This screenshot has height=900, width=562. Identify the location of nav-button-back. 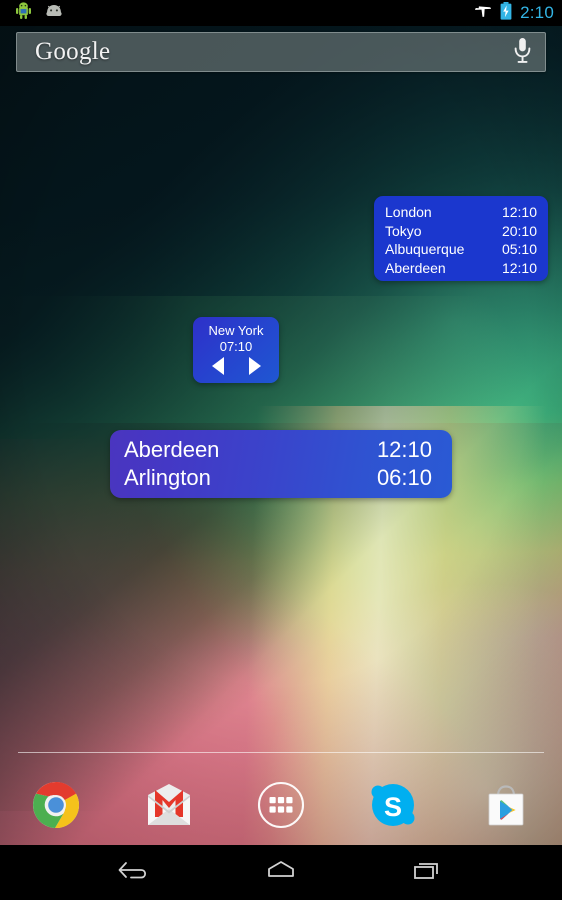
(134, 873).